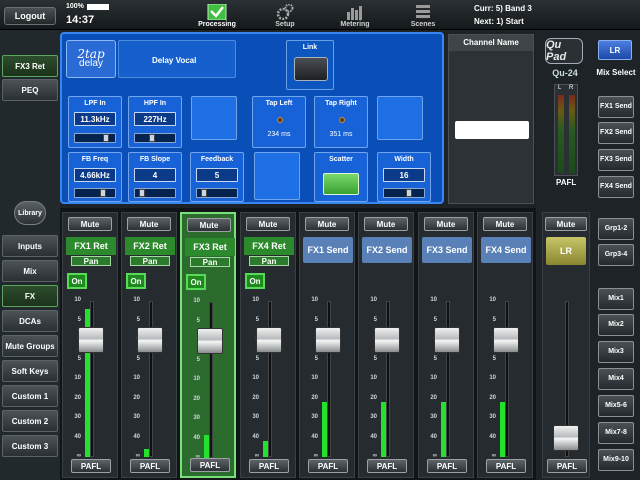  Describe the element at coordinates (387, 250) in the screenshot. I see `channel-name: FX2 Send` at that location.